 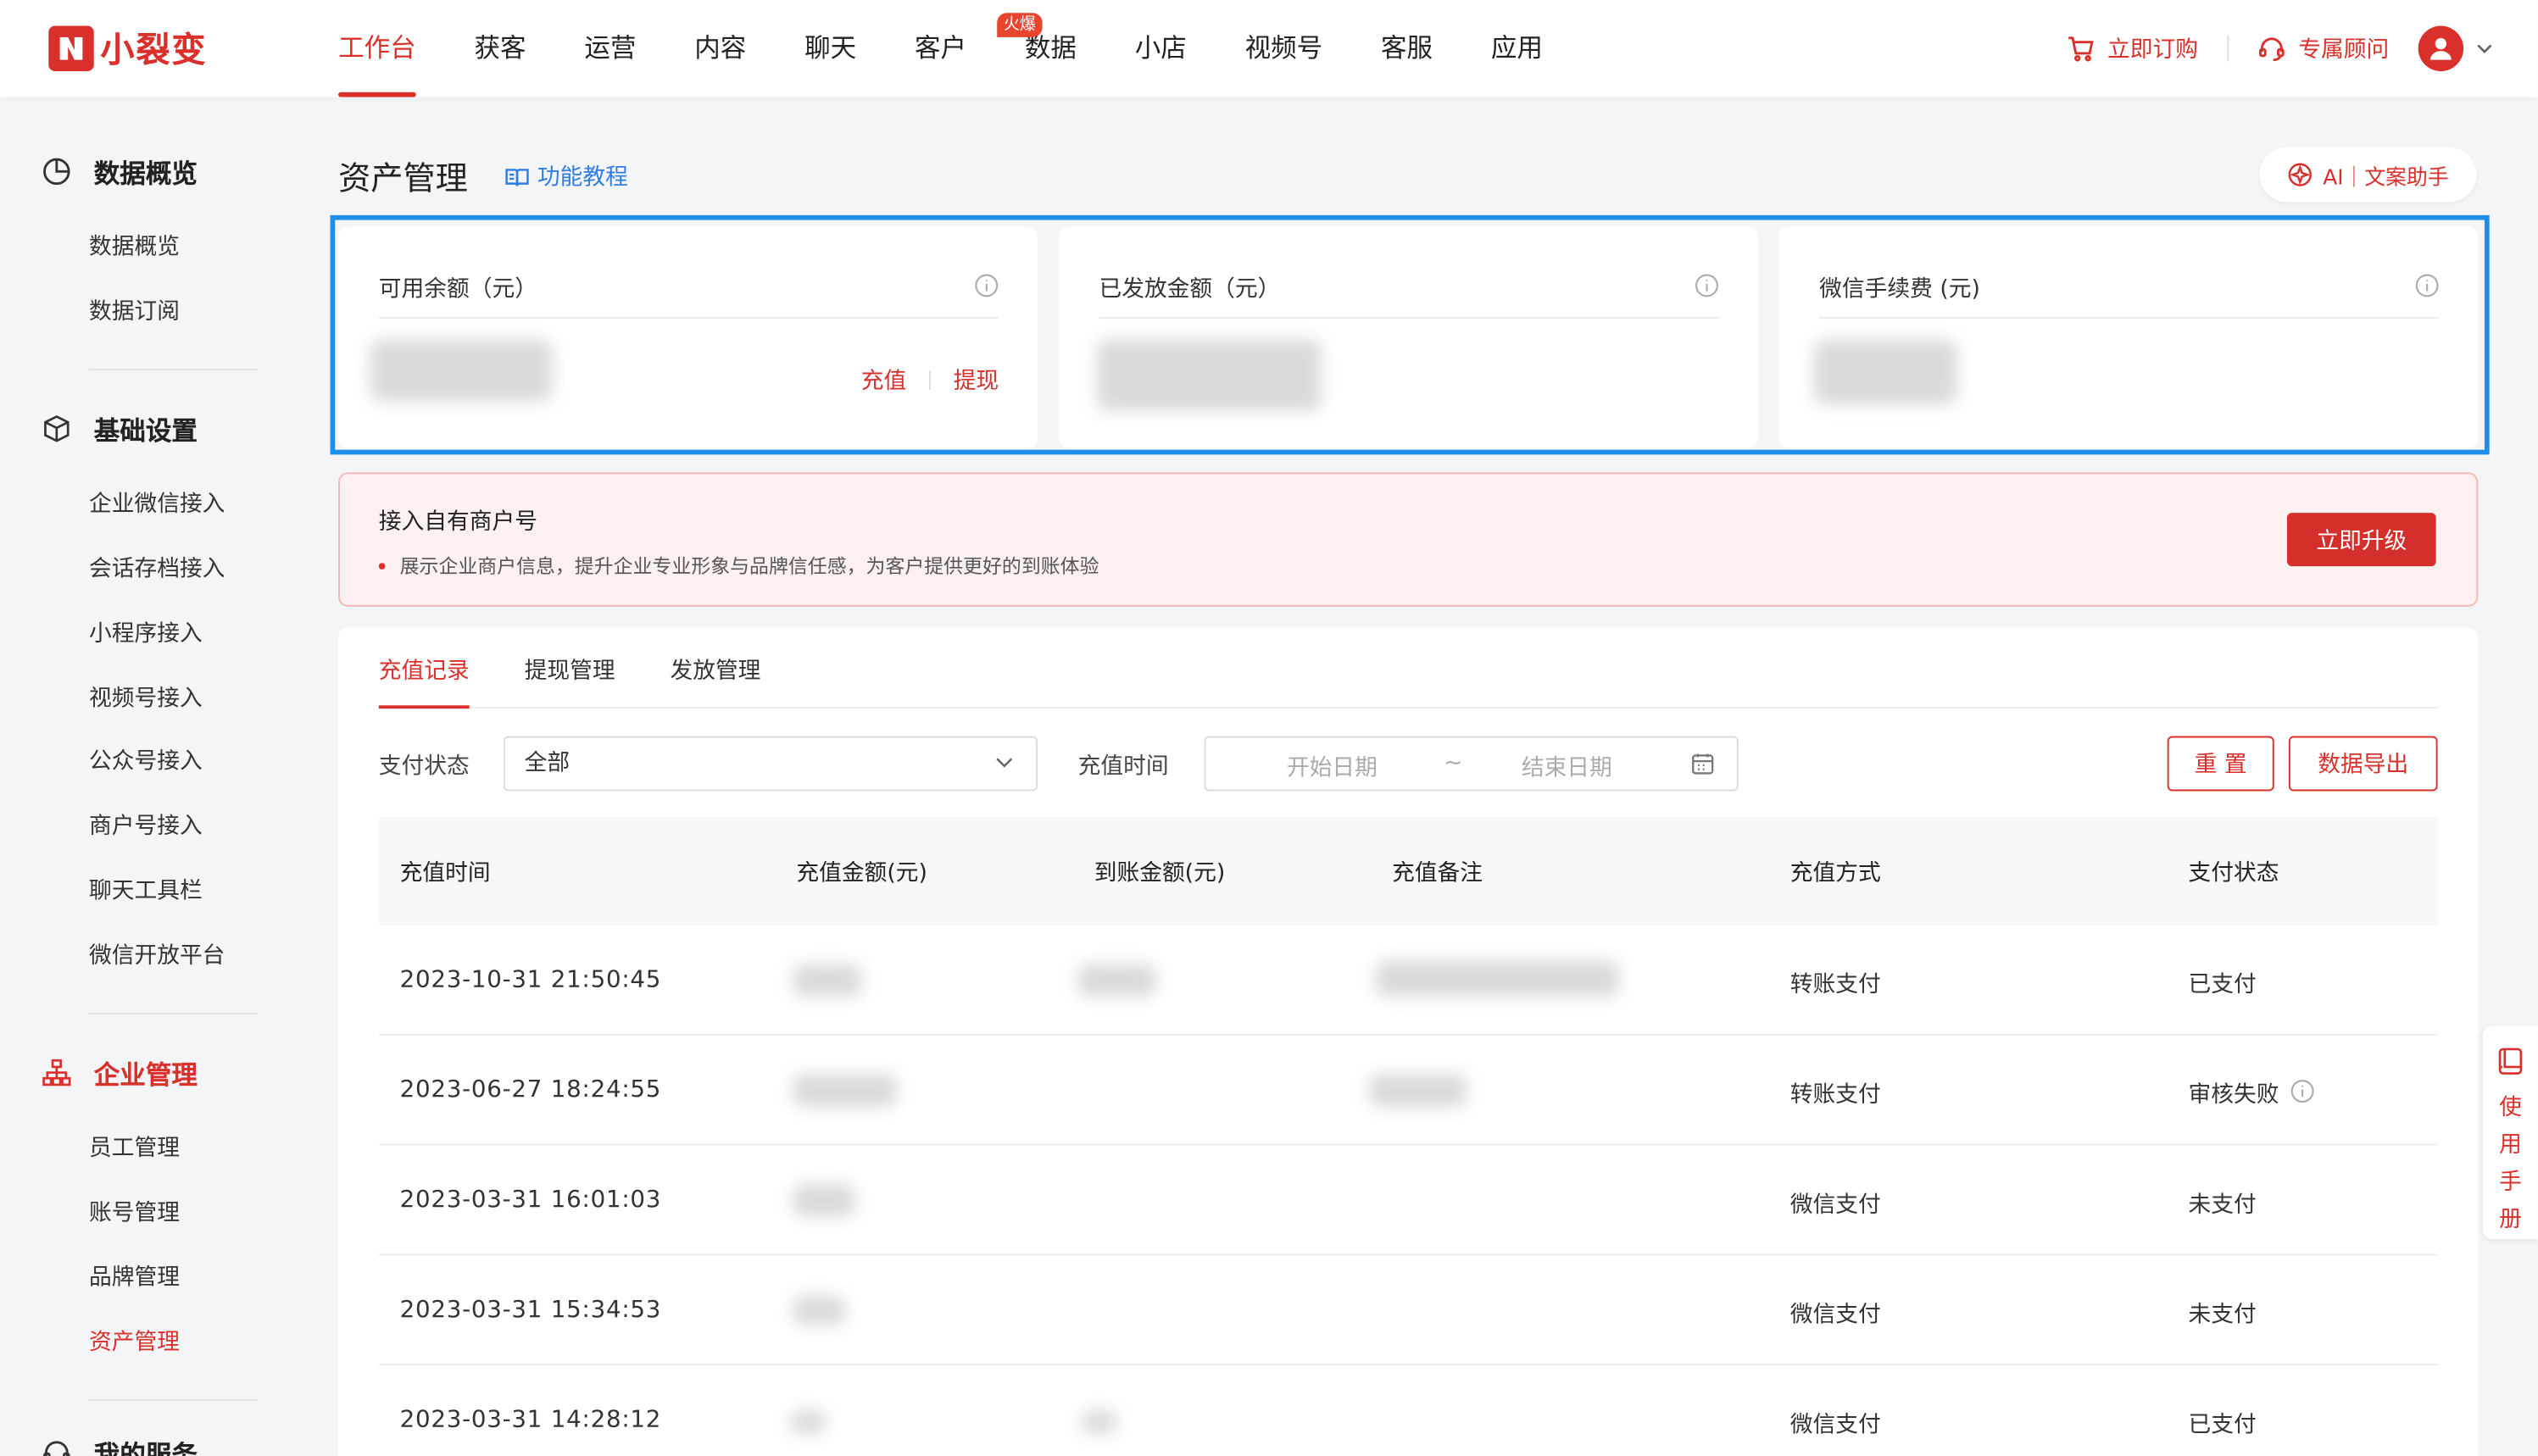 I want to click on table-row: 2023-03-31 15:34:53 微信支付 未支付, so click(x=1408, y=1311).